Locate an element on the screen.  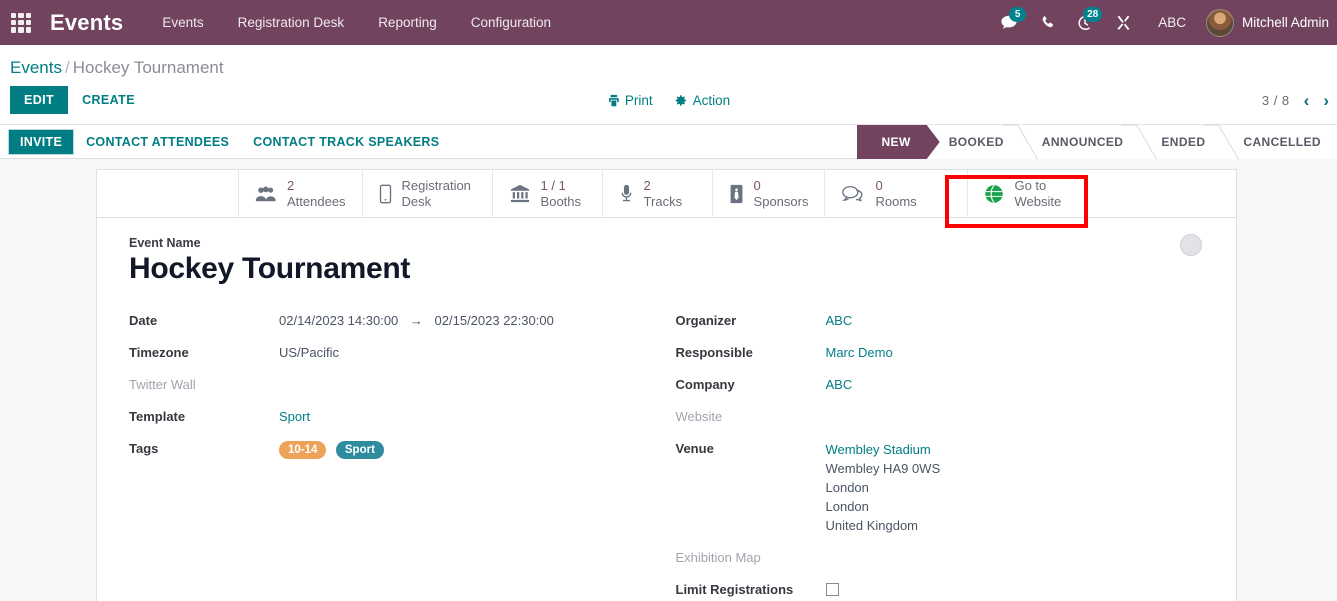
stage-pipeline: NEW BOOKED ANNOUNCED ENDED CANCELLED is located at coordinates (1097, 142).